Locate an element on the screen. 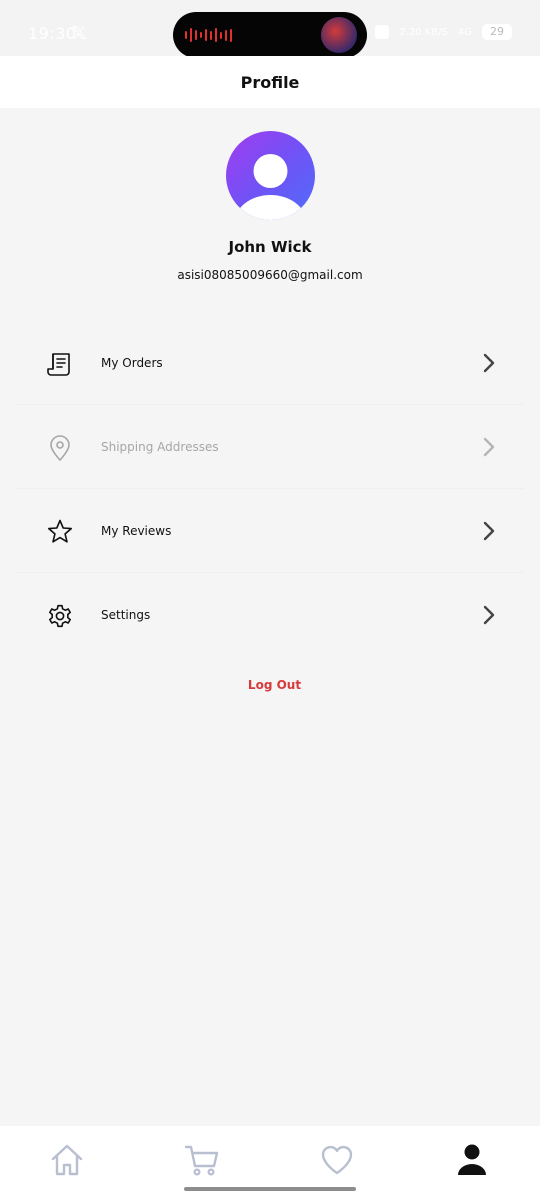 The height and width of the screenshot is (1200, 540). home-indicator is located at coordinates (270, 1189).